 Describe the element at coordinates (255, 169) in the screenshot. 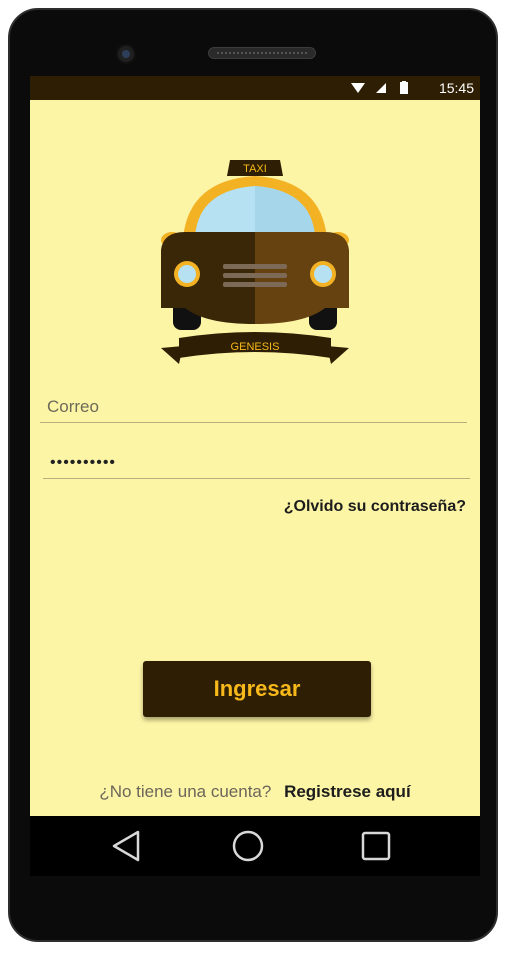

I see `taxi-sign-text: TAXI` at that location.